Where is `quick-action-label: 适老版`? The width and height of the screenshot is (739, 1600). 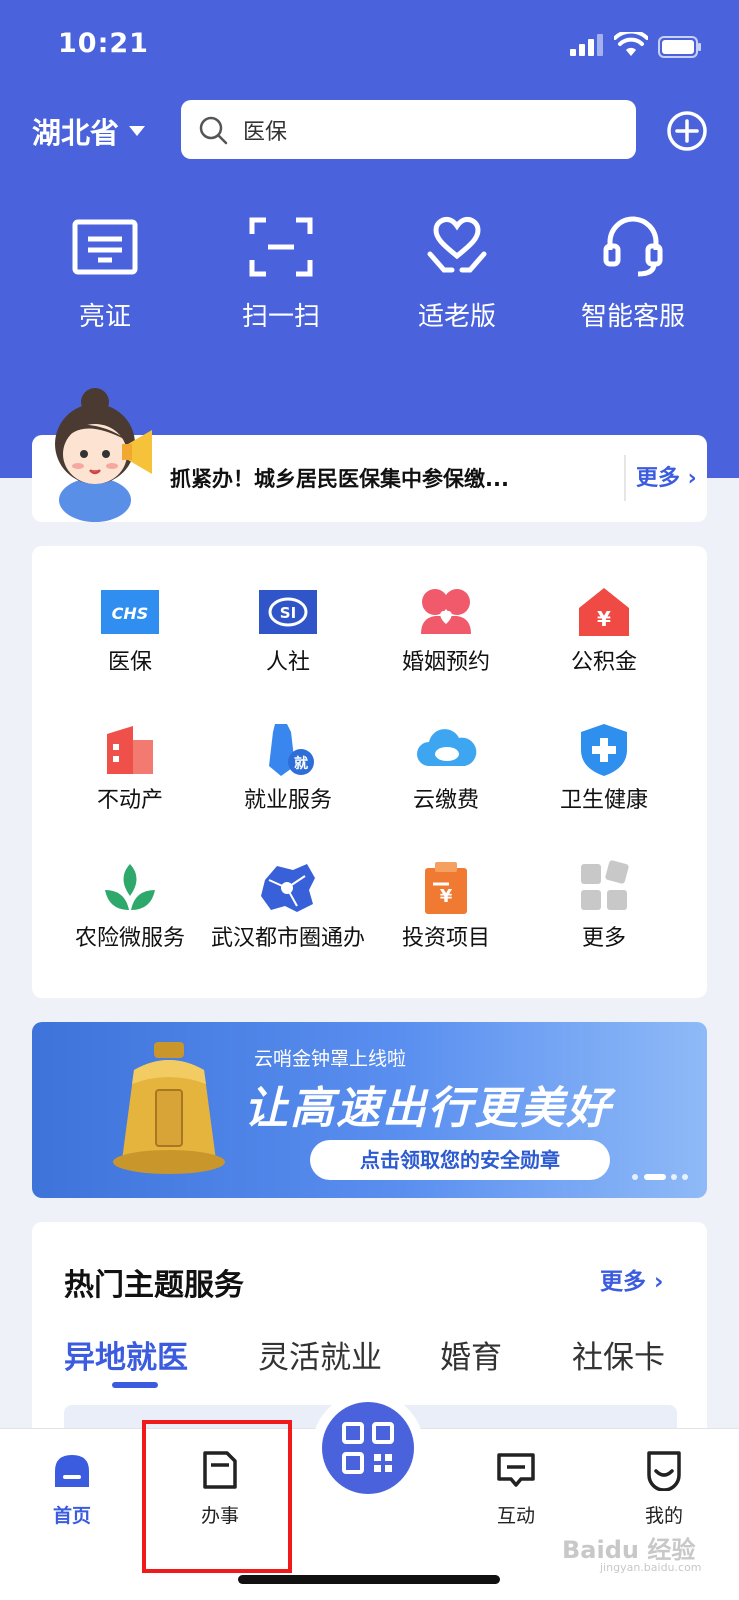
quick-action-label: 适老版 is located at coordinates (456, 317).